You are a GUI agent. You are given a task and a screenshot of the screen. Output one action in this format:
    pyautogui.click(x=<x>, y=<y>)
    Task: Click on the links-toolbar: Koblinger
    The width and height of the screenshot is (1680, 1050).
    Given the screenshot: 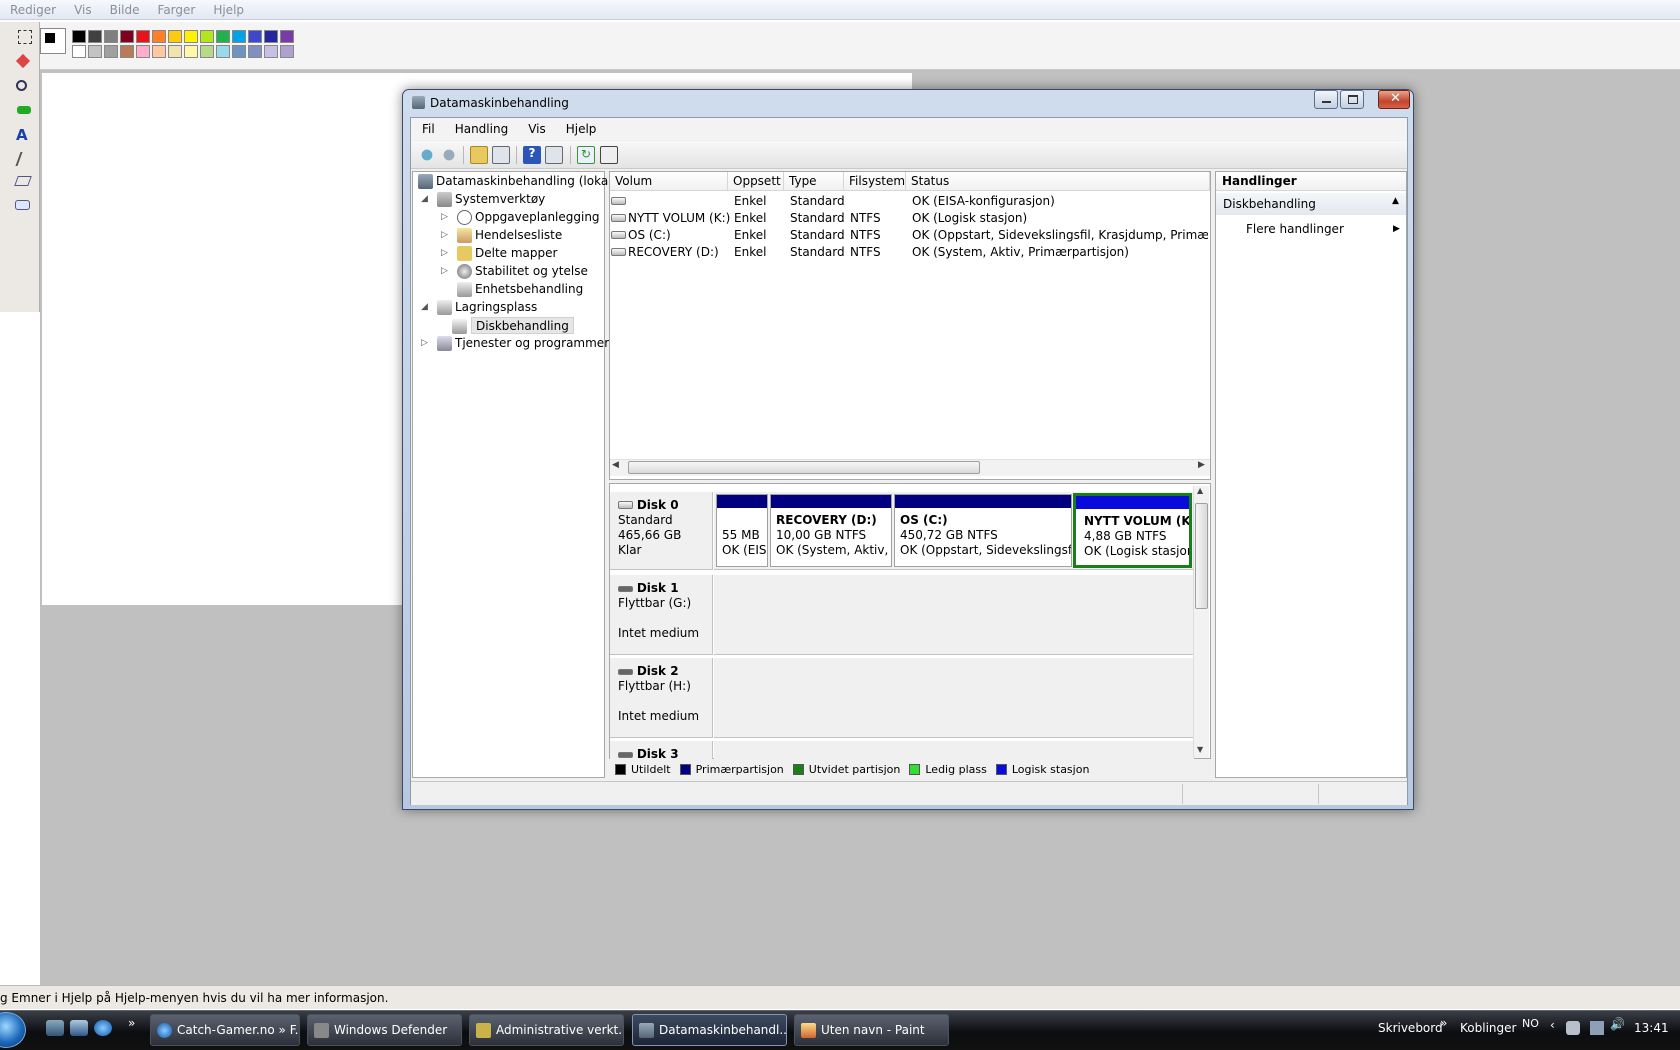 What is the action you would take?
    pyautogui.click(x=1488, y=1028)
    